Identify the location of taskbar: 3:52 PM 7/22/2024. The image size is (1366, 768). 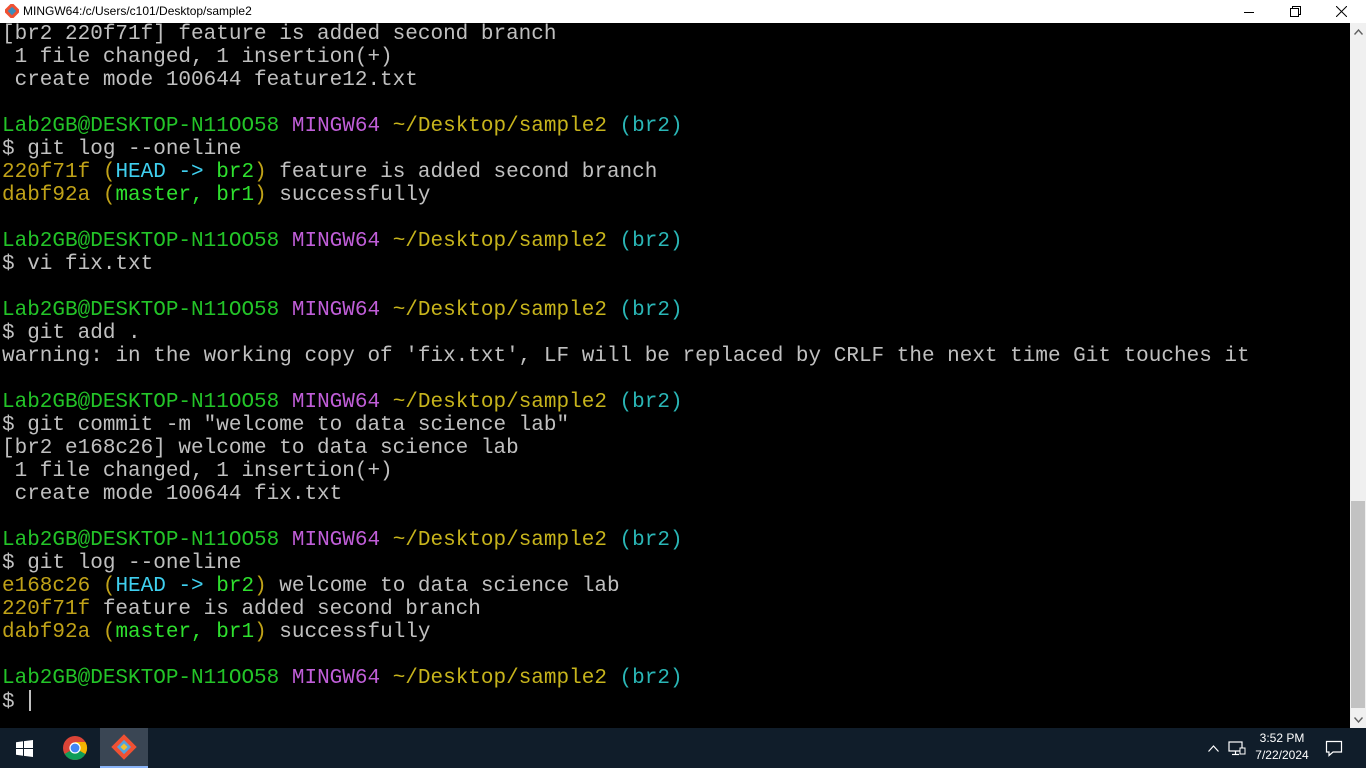
(683, 748).